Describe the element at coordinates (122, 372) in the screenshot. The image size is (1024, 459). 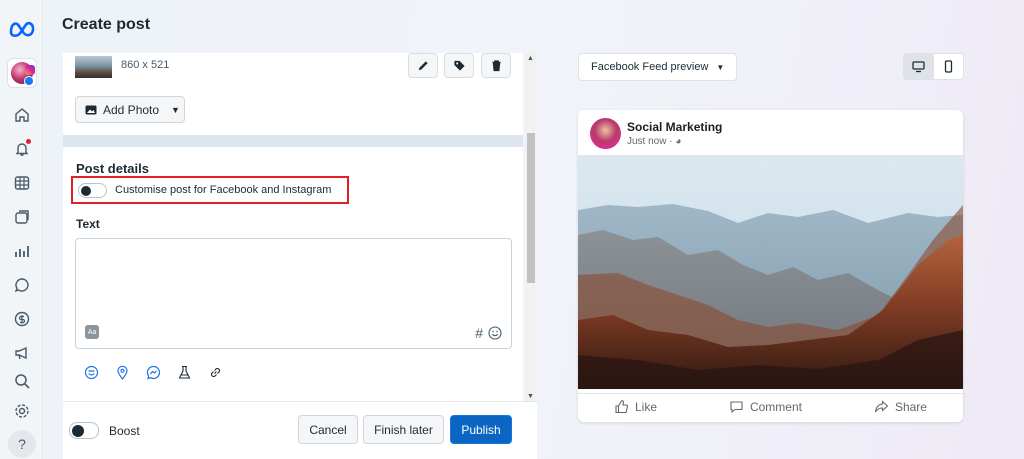
I see `location-pin-icon` at that location.